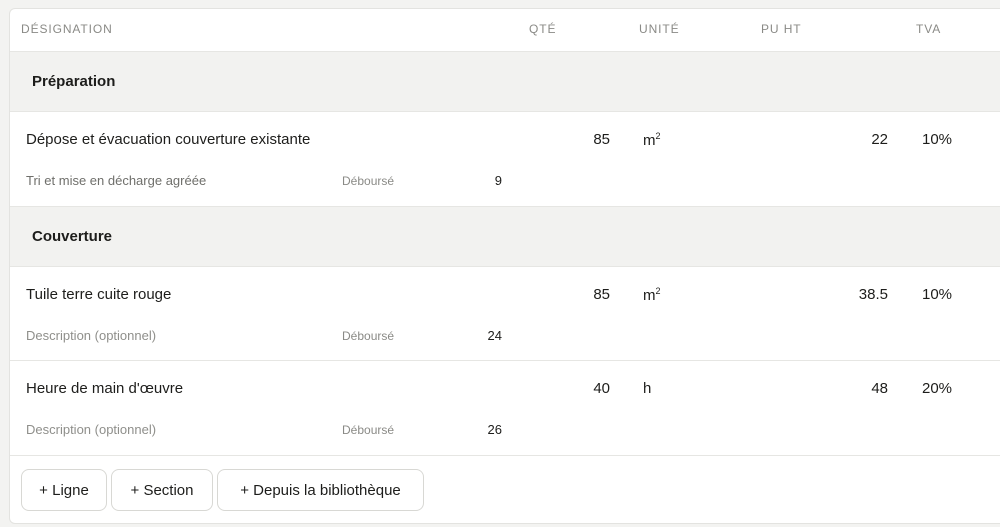 The image size is (1000, 527). I want to click on header-designation: DÉSIGNATION, so click(67, 29).